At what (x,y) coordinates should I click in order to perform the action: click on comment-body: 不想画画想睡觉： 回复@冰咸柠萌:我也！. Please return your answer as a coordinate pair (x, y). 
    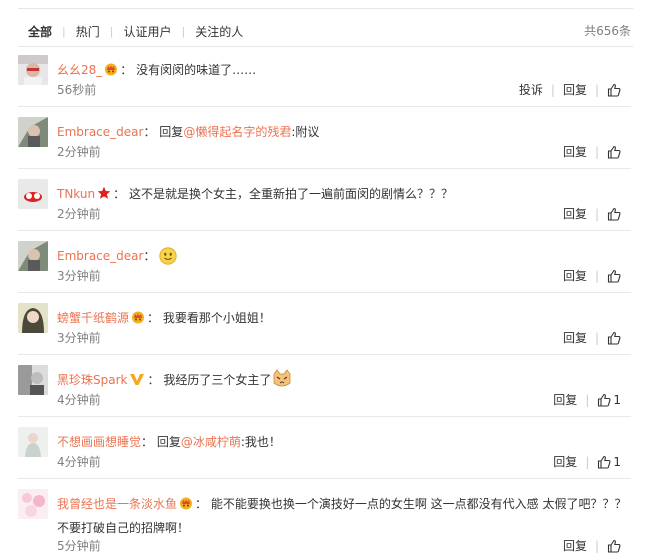
    Looking at the image, I should click on (344, 442).